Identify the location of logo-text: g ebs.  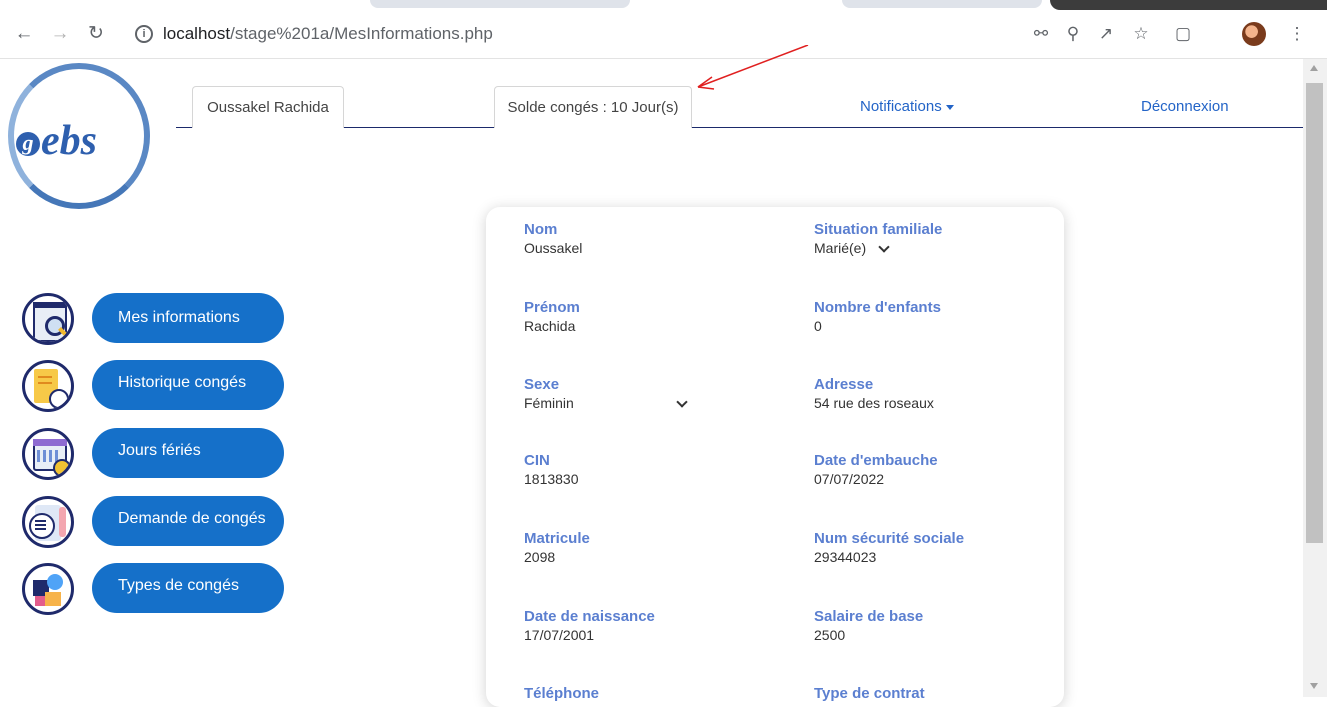
(56, 141).